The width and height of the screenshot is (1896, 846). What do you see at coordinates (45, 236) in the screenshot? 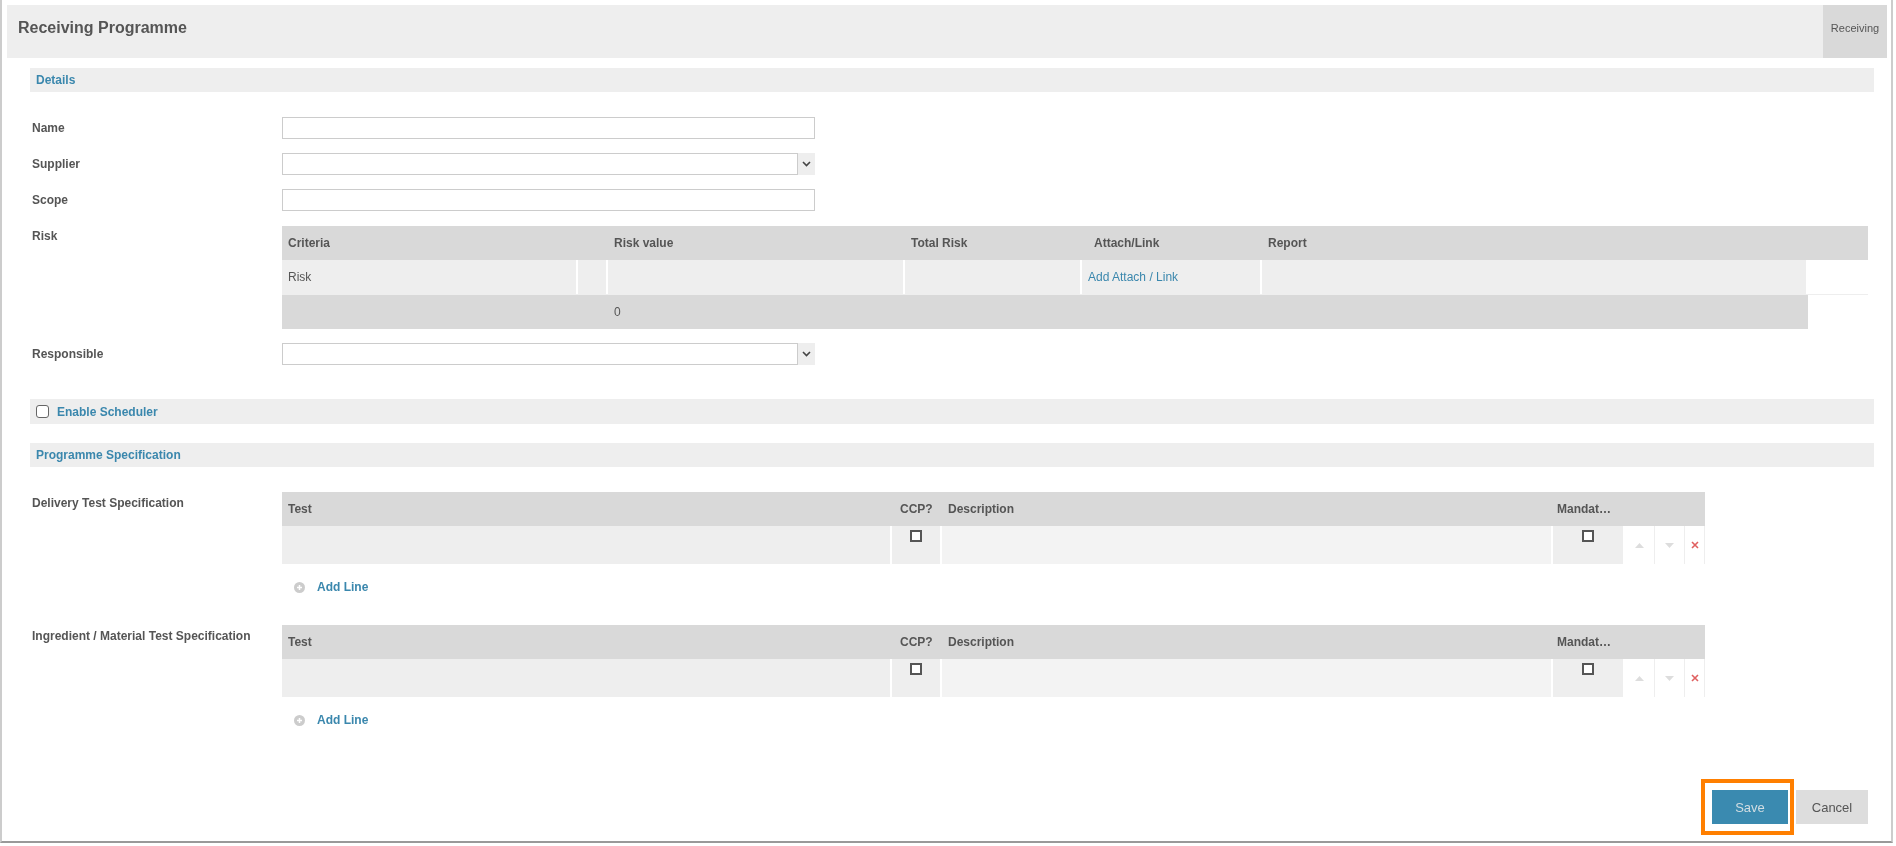
I see `field-label: Risk` at bounding box center [45, 236].